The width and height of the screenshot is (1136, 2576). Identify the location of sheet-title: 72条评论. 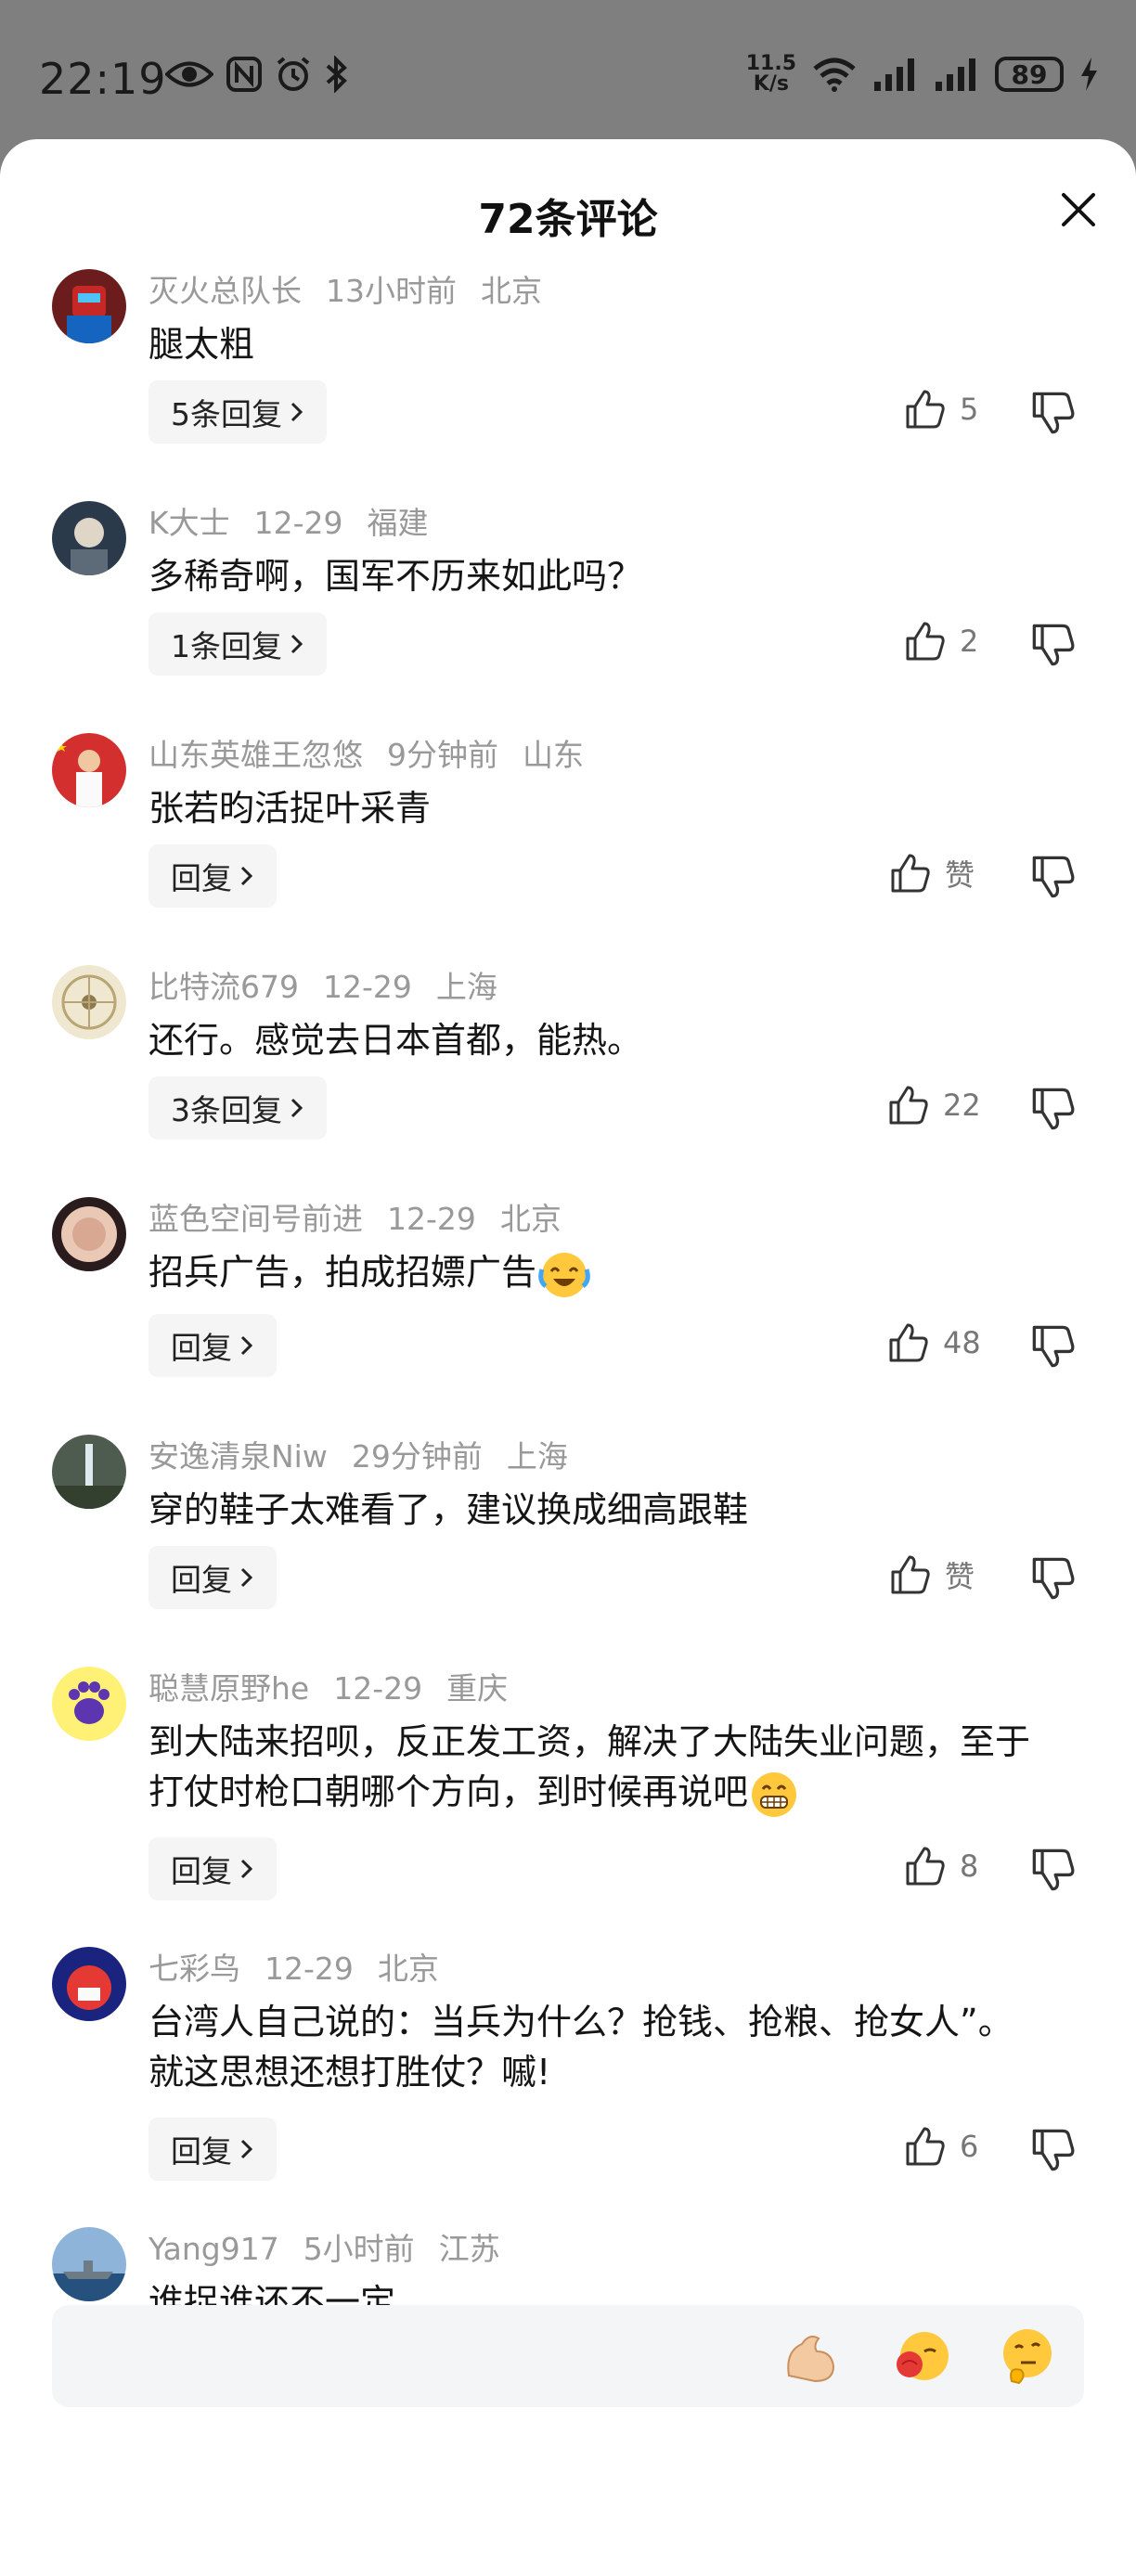
(568, 219).